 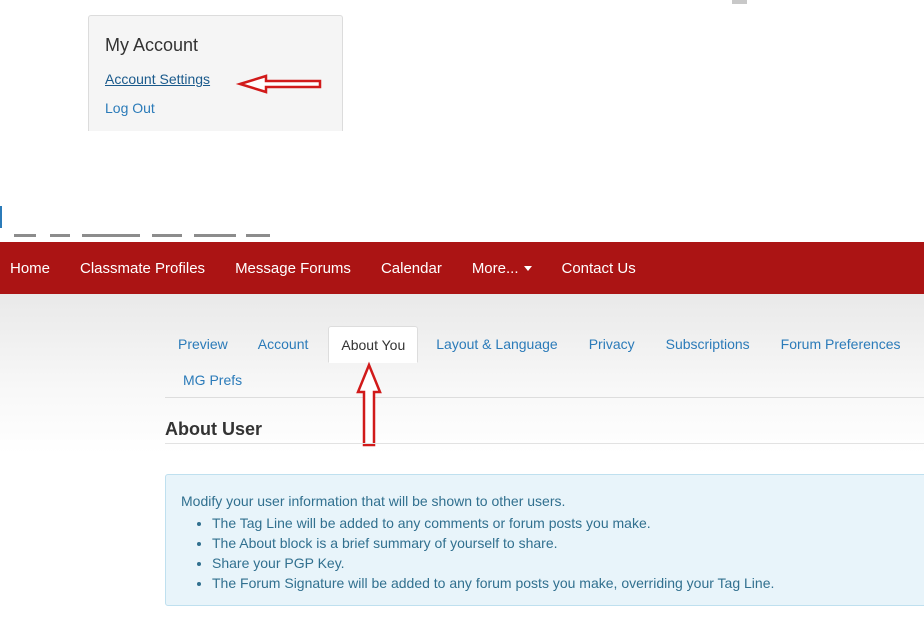 I want to click on red-up-arrow-annotation, so click(x=369, y=404).